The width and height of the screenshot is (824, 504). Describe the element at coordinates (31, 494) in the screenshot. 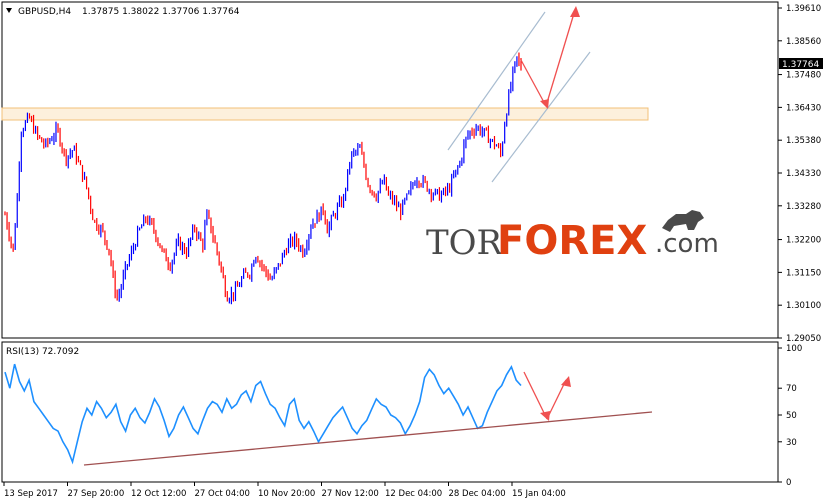

I see `time-axis-label: 13 Sep 2017` at that location.